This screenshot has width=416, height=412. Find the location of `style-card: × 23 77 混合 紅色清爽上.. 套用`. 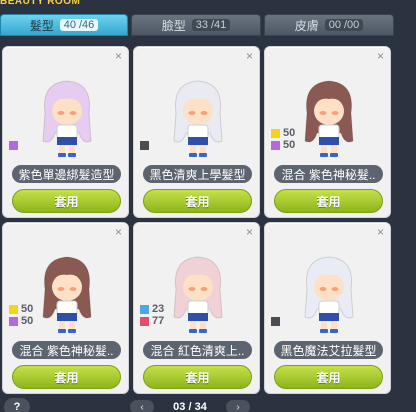

style-card: × 23 77 混合 紅色清爽上.. 套用 is located at coordinates (196, 308).